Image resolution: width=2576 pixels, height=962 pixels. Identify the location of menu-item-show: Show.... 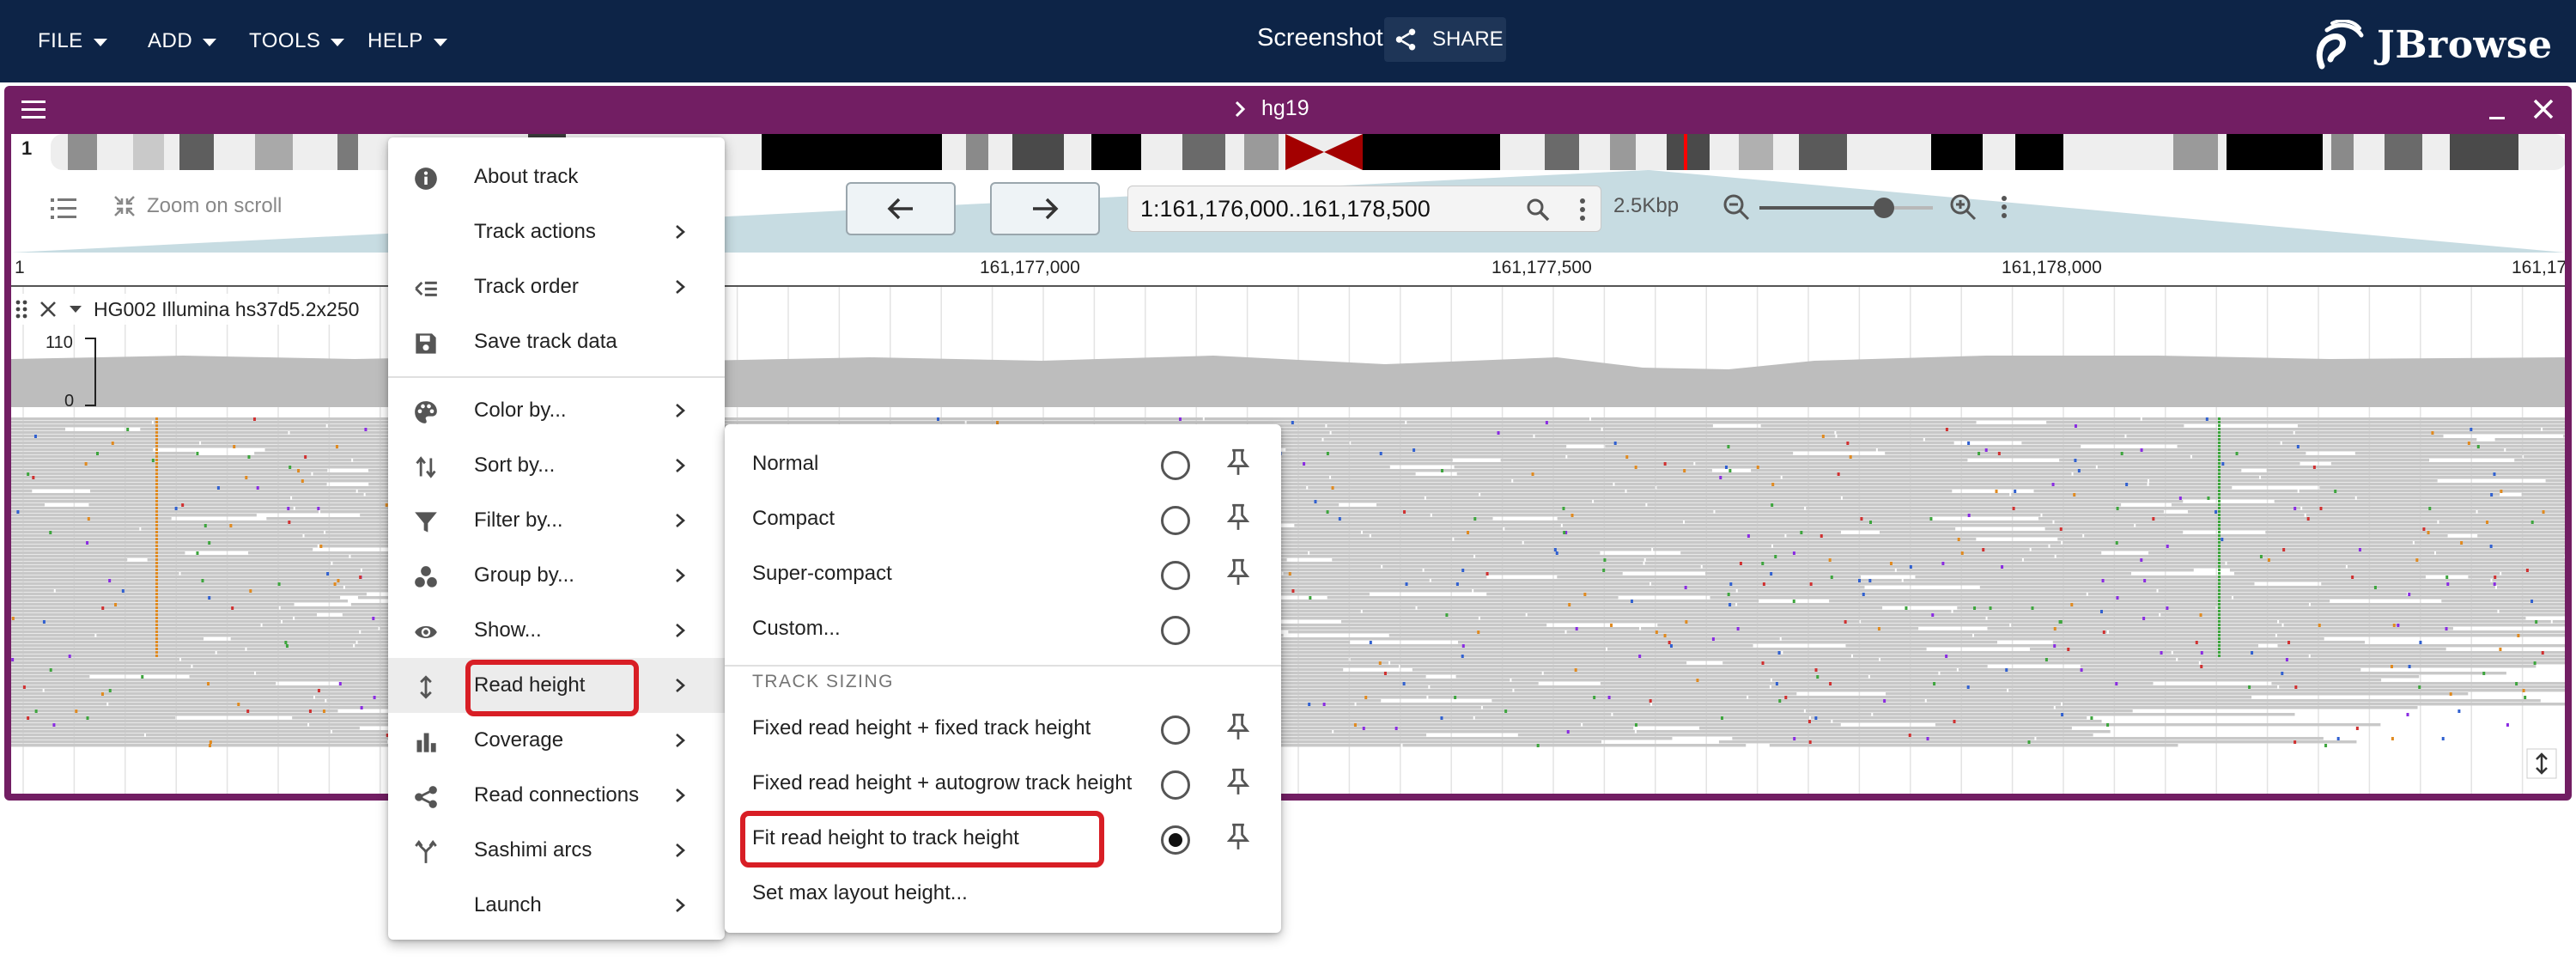
(556, 630).